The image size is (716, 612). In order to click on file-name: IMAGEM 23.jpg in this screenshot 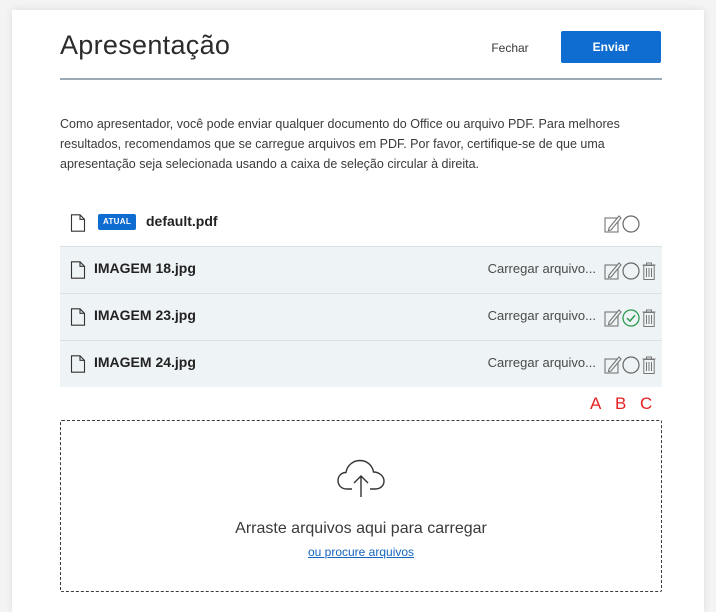, I will do `click(145, 315)`.